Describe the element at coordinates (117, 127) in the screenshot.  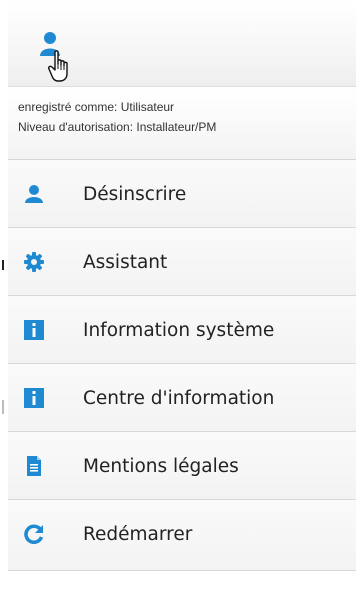
I see `authorization-level-text: Niveau d'autorisation: Installateur/PM` at that location.